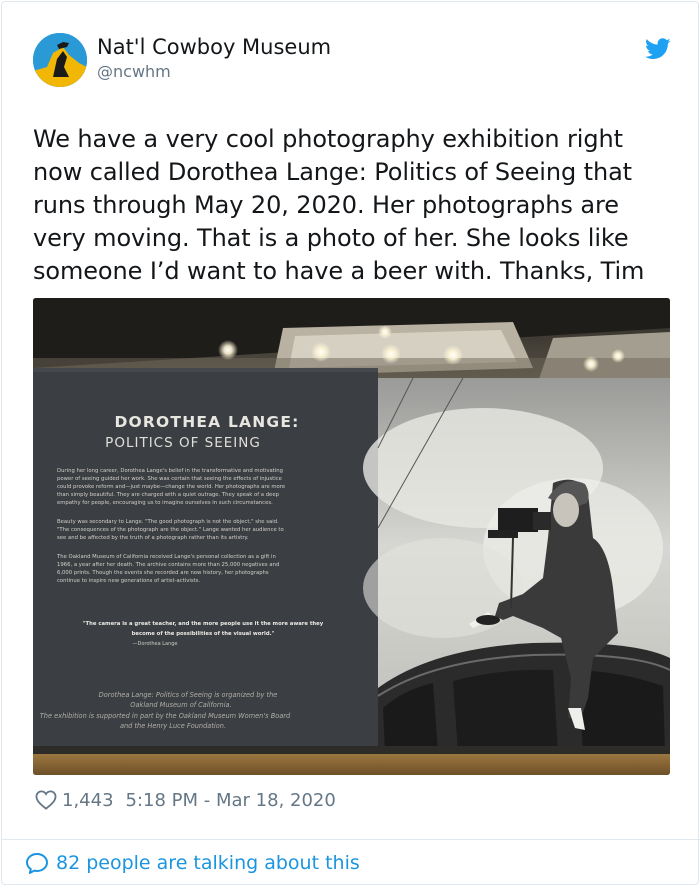  Describe the element at coordinates (46, 800) in the screenshot. I see `heart-icon` at that location.